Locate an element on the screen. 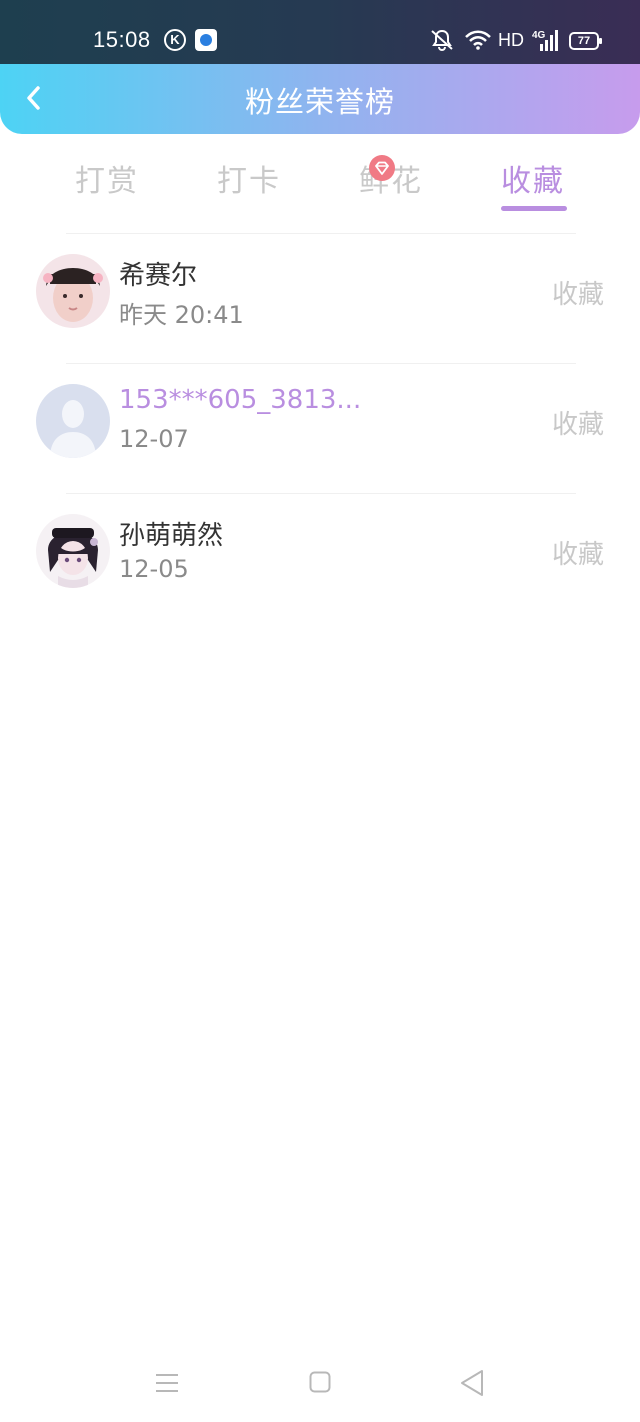  app-notification-icon is located at coordinates (206, 40).